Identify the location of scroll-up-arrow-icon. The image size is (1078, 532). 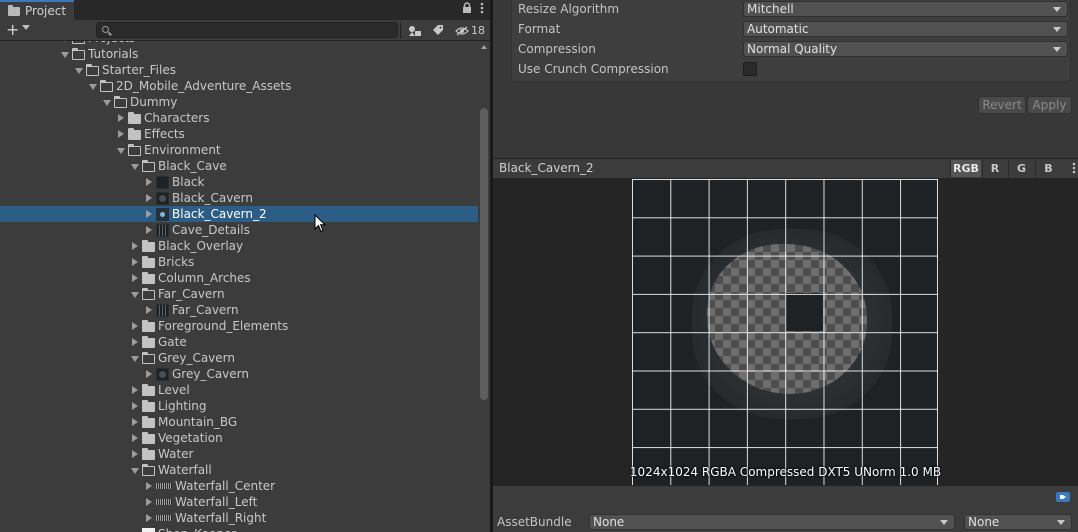
(484, 47).